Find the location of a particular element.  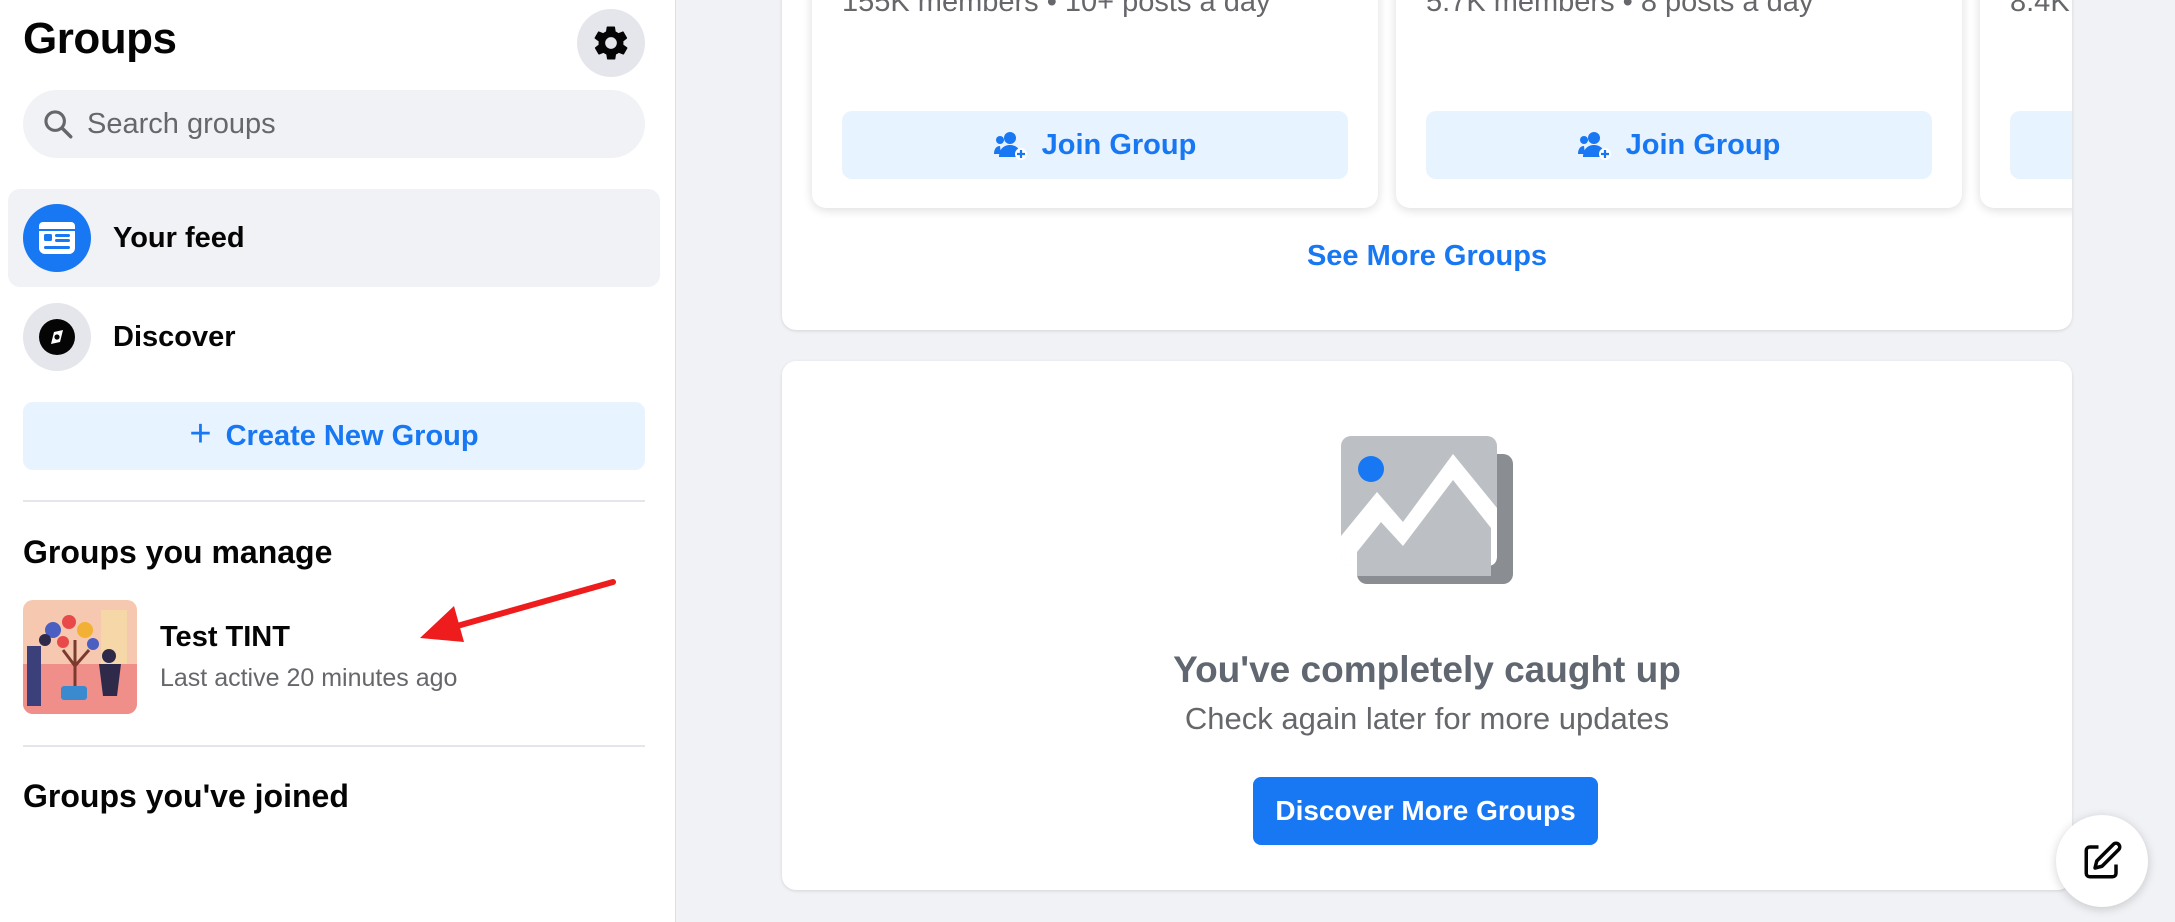

create-new-group-label: Create New Group is located at coordinates (352, 435).